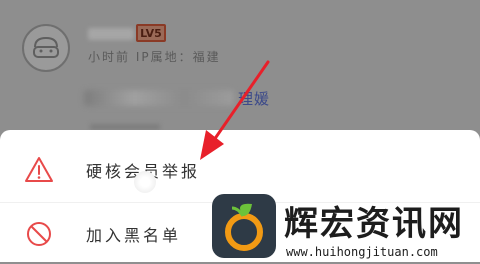 This screenshot has height=264, width=480. Describe the element at coordinates (154, 57) in the screenshot. I see `post-meta: 小时前 IP属地：福建` at that location.